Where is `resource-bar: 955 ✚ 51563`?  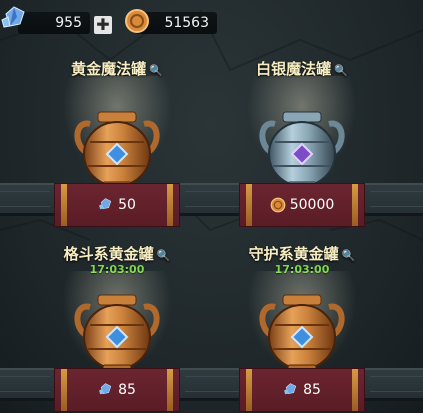
resource-bar: 955 ✚ 51563 is located at coordinates (211, 21).